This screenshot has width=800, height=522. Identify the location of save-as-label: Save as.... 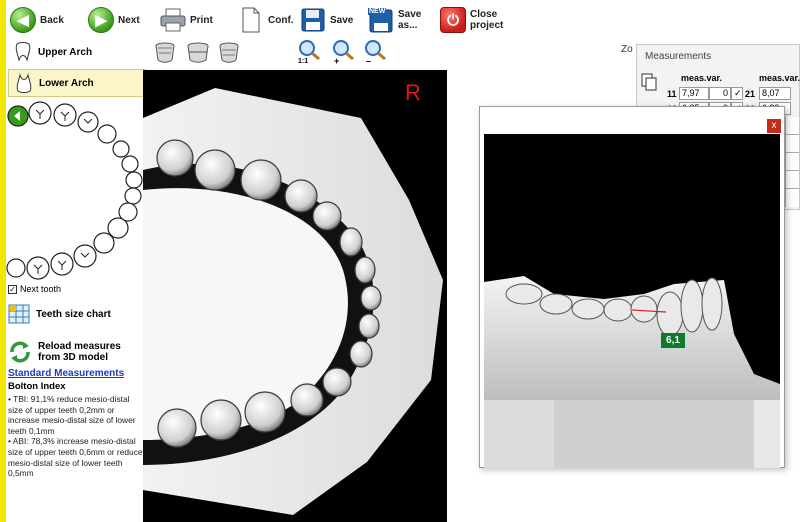
(410, 20).